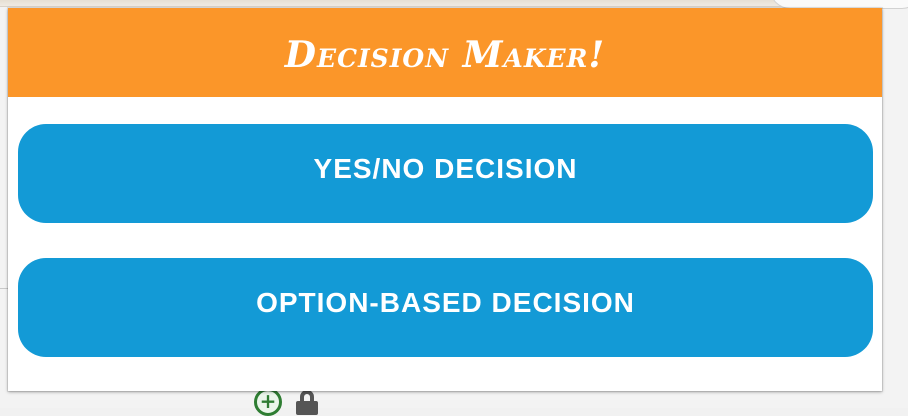  Describe the element at coordinates (307, 408) in the screenshot. I see `lock-body` at that location.